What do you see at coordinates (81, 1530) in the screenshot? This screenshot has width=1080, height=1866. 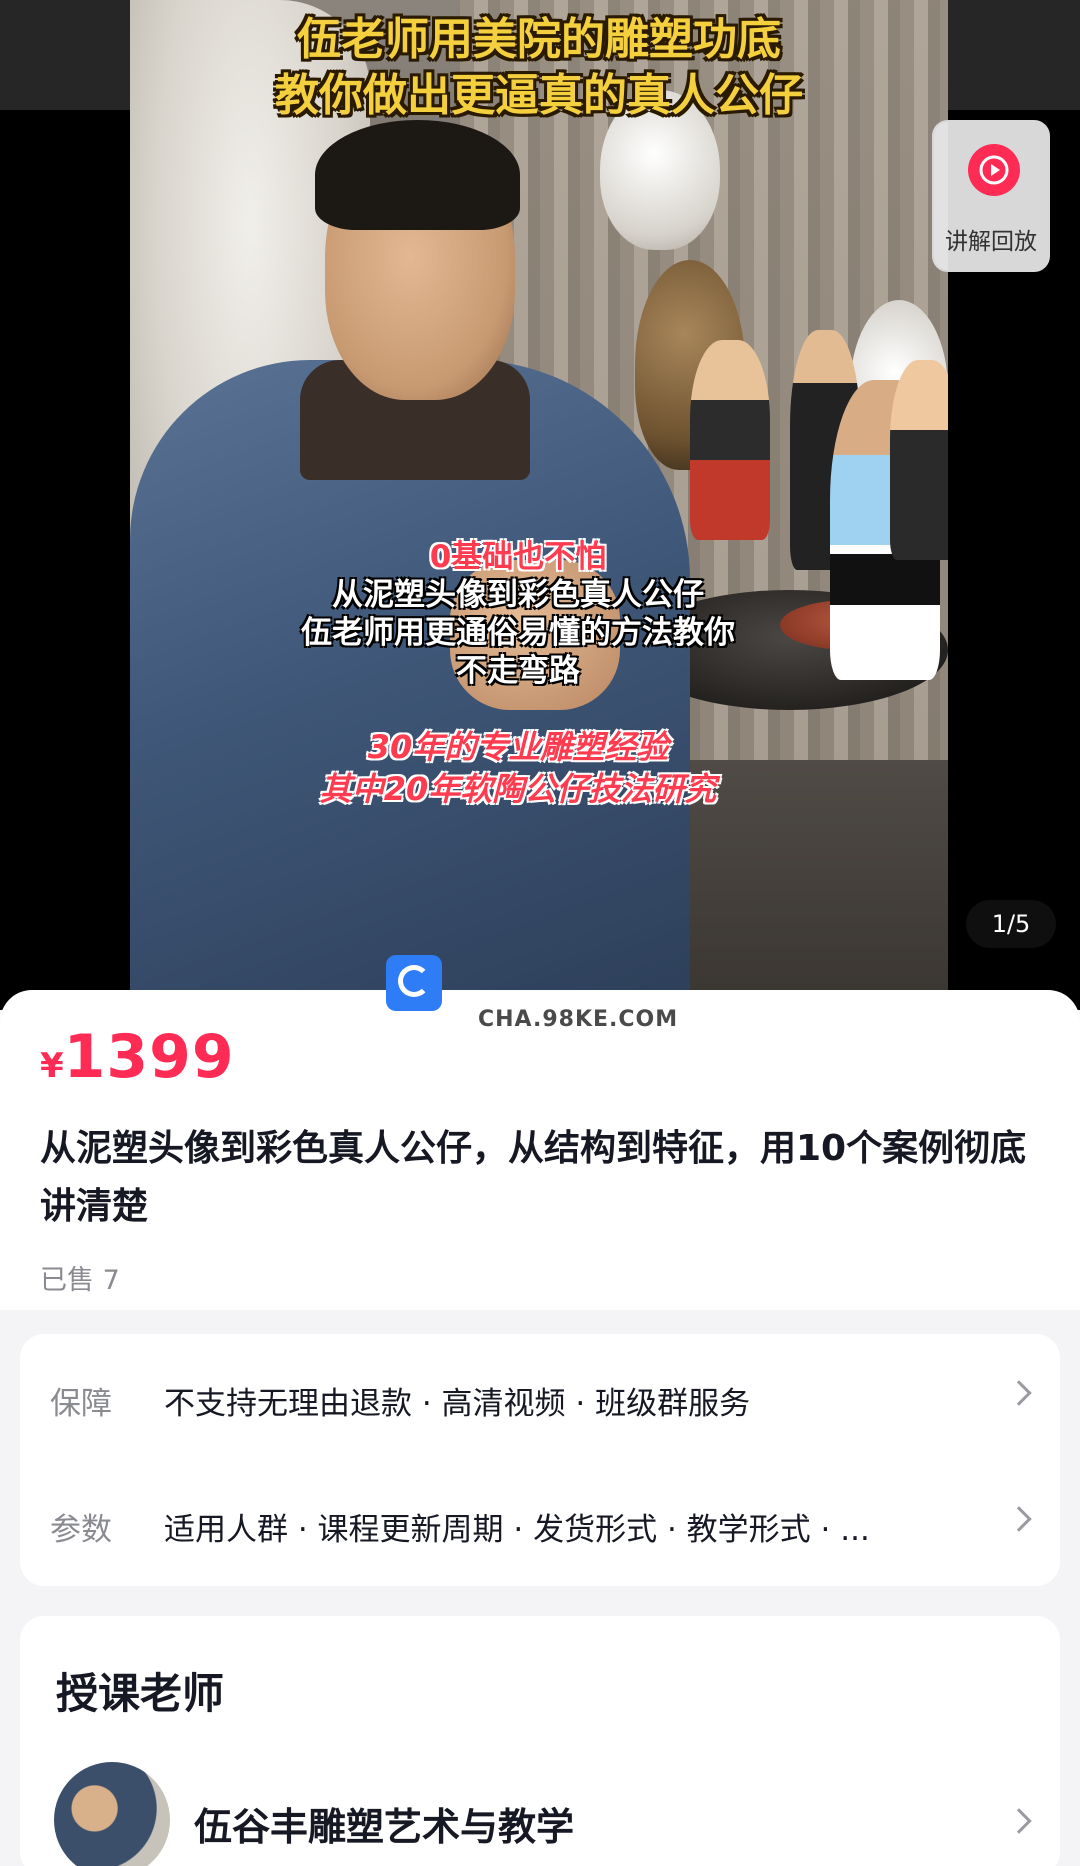 I see `parameters-label: 参数` at bounding box center [81, 1530].